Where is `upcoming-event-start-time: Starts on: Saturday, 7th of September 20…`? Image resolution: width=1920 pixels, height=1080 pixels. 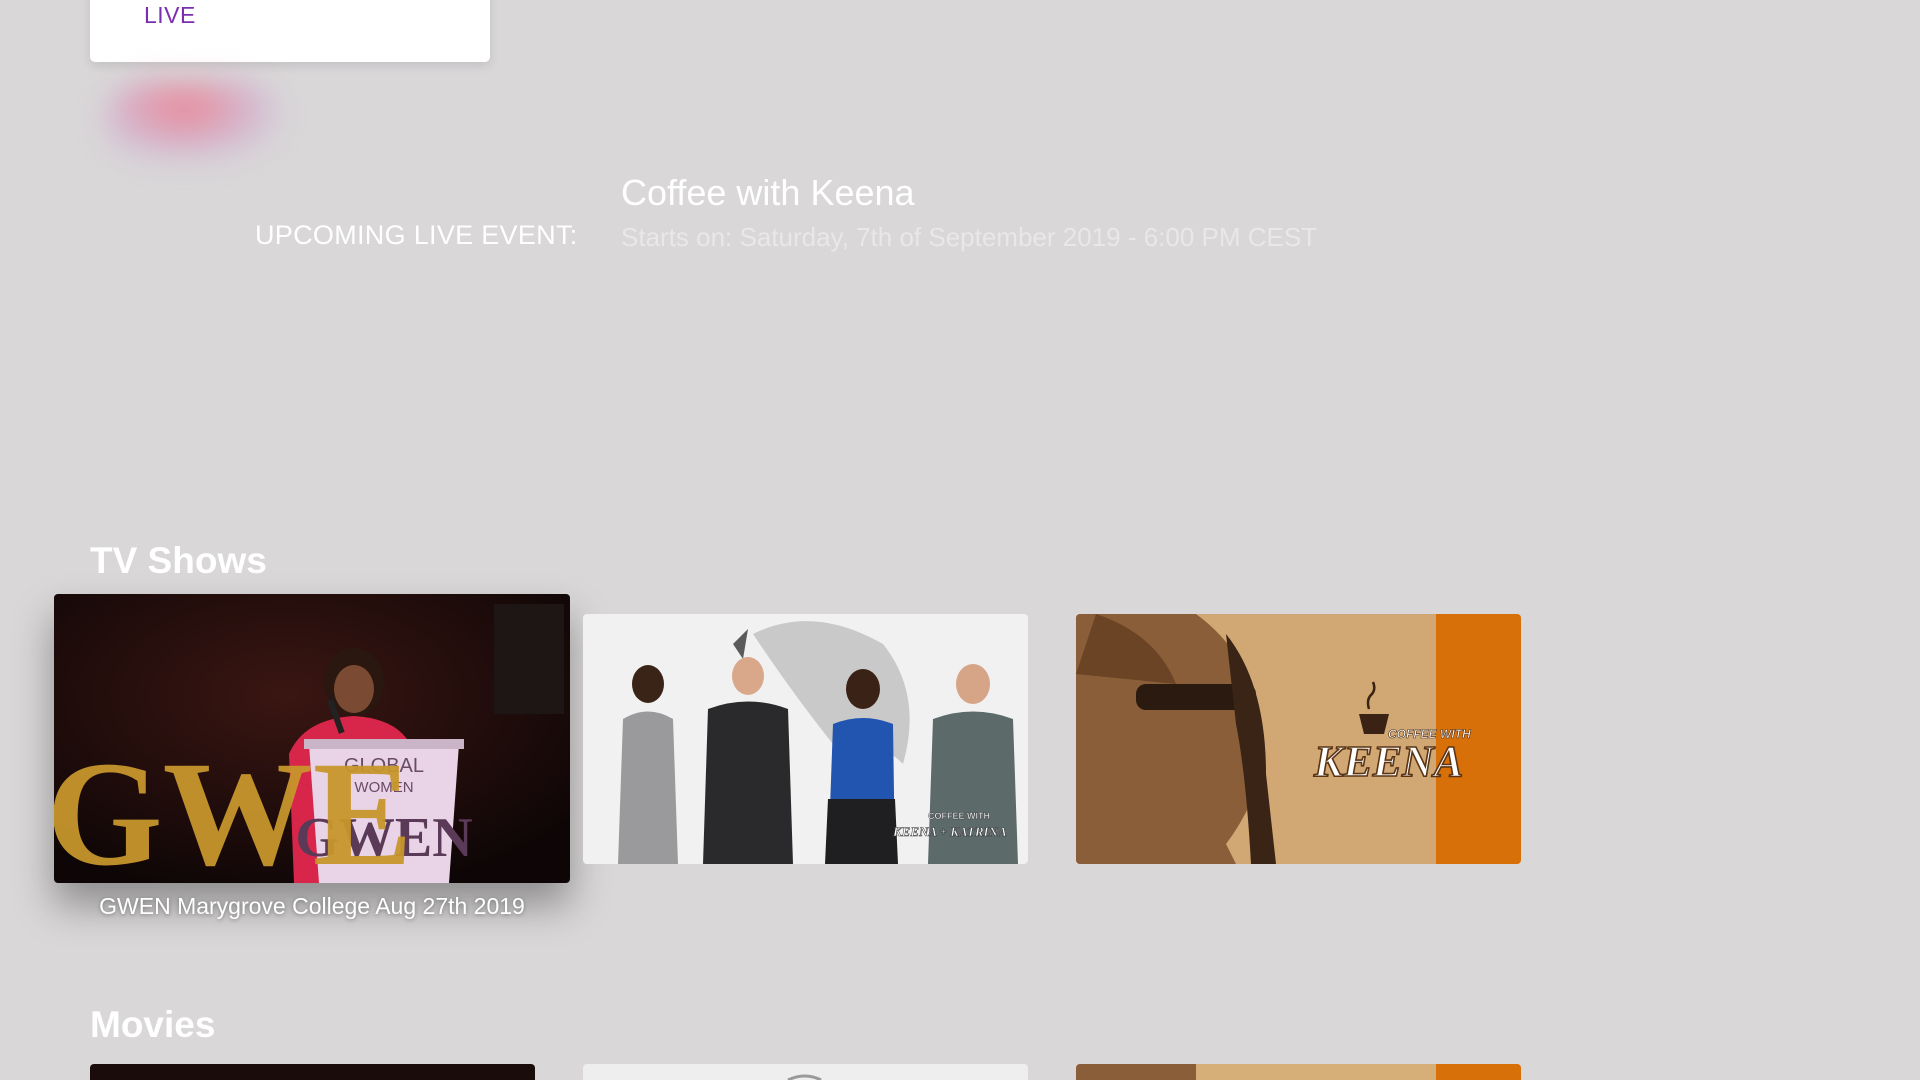
upcoming-event-start-time: Starts on: Saturday, 7th of September 20… is located at coordinates (969, 237).